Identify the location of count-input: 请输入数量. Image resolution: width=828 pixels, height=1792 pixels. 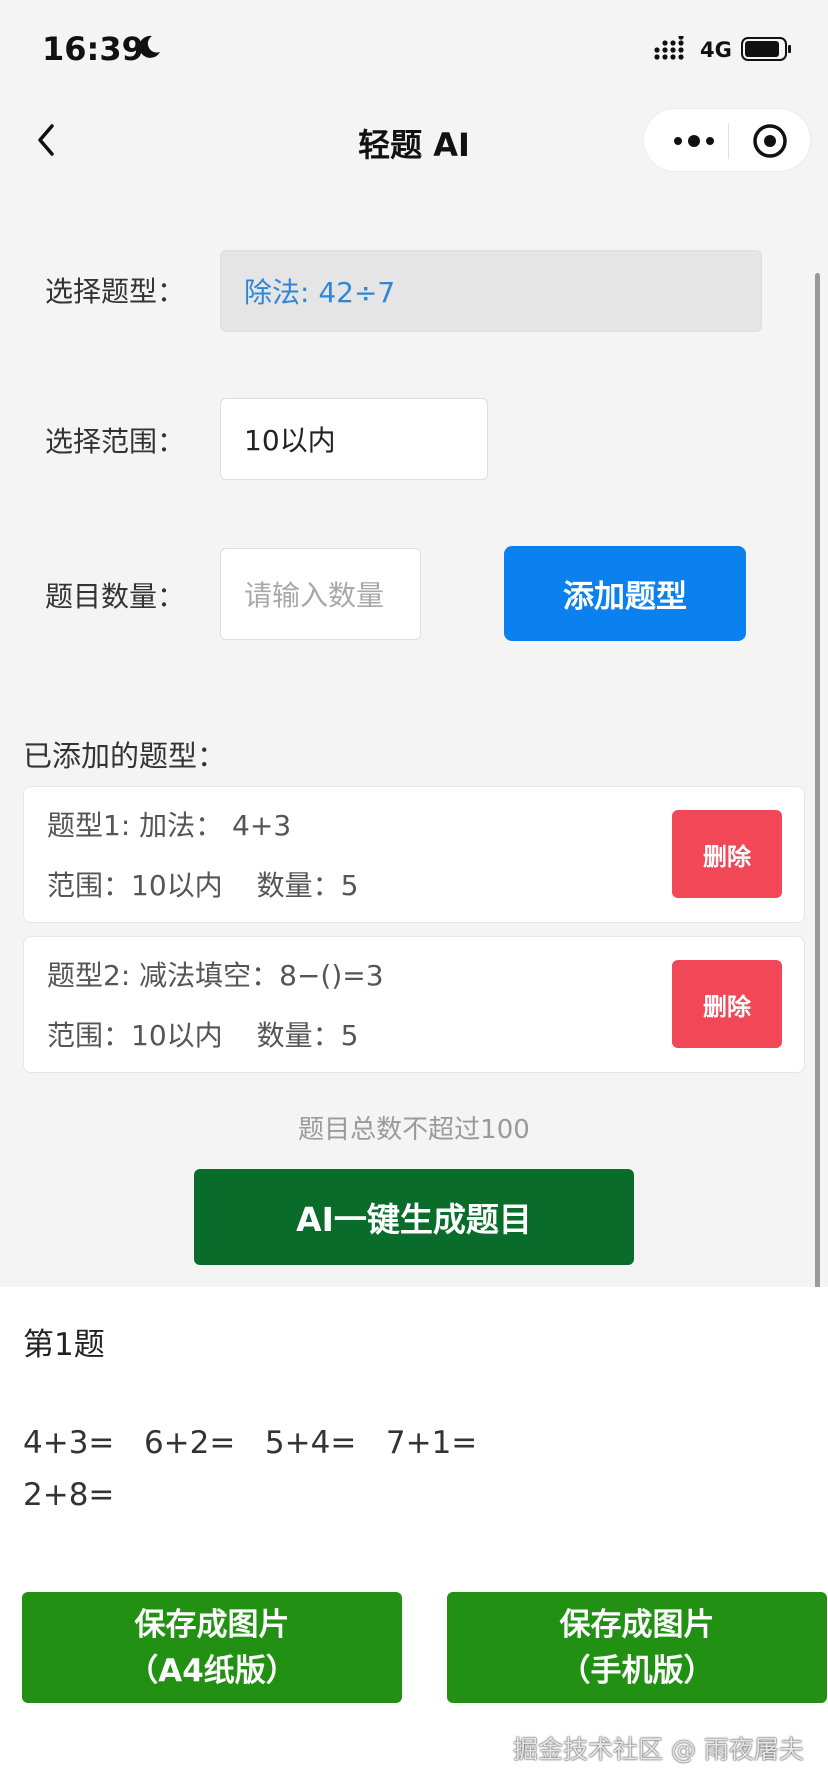
(320, 594).